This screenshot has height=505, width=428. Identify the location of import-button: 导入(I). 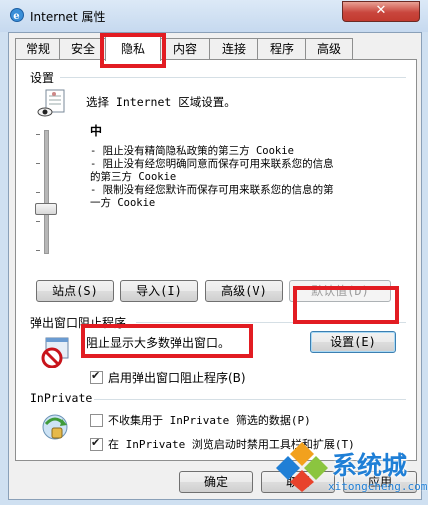
(159, 291).